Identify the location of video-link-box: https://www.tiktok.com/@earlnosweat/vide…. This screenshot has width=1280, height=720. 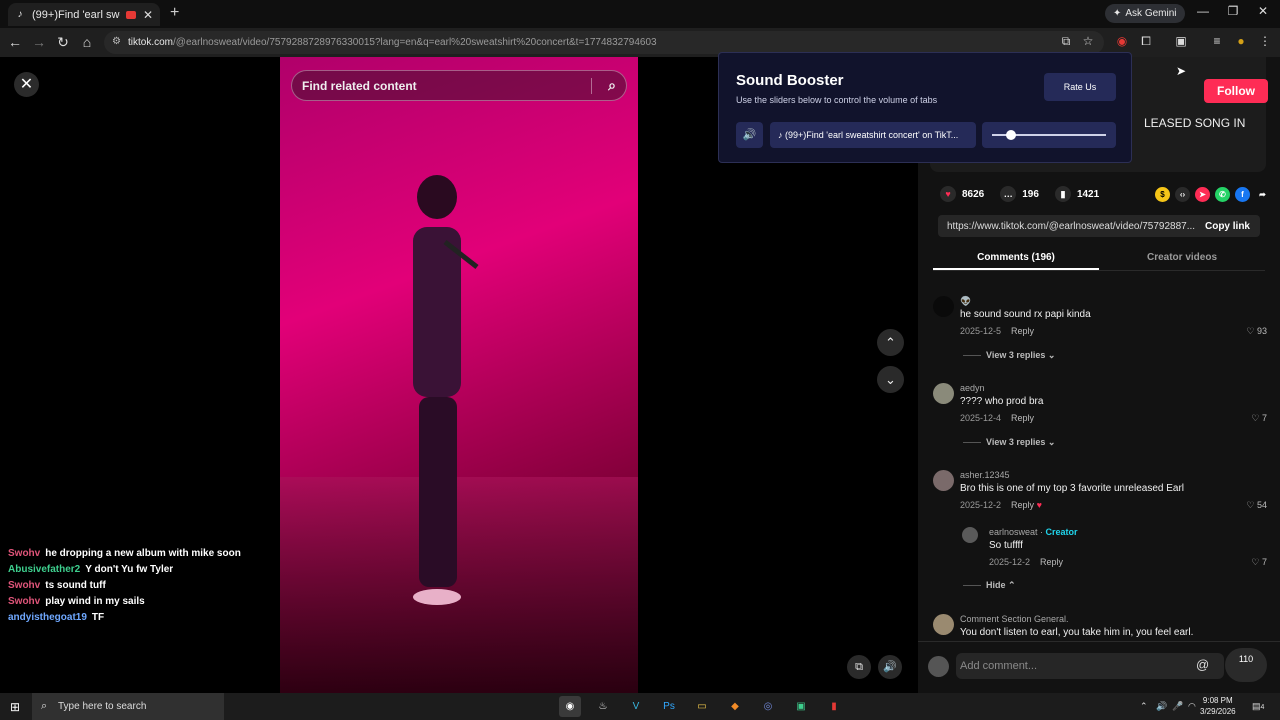
(1099, 226).